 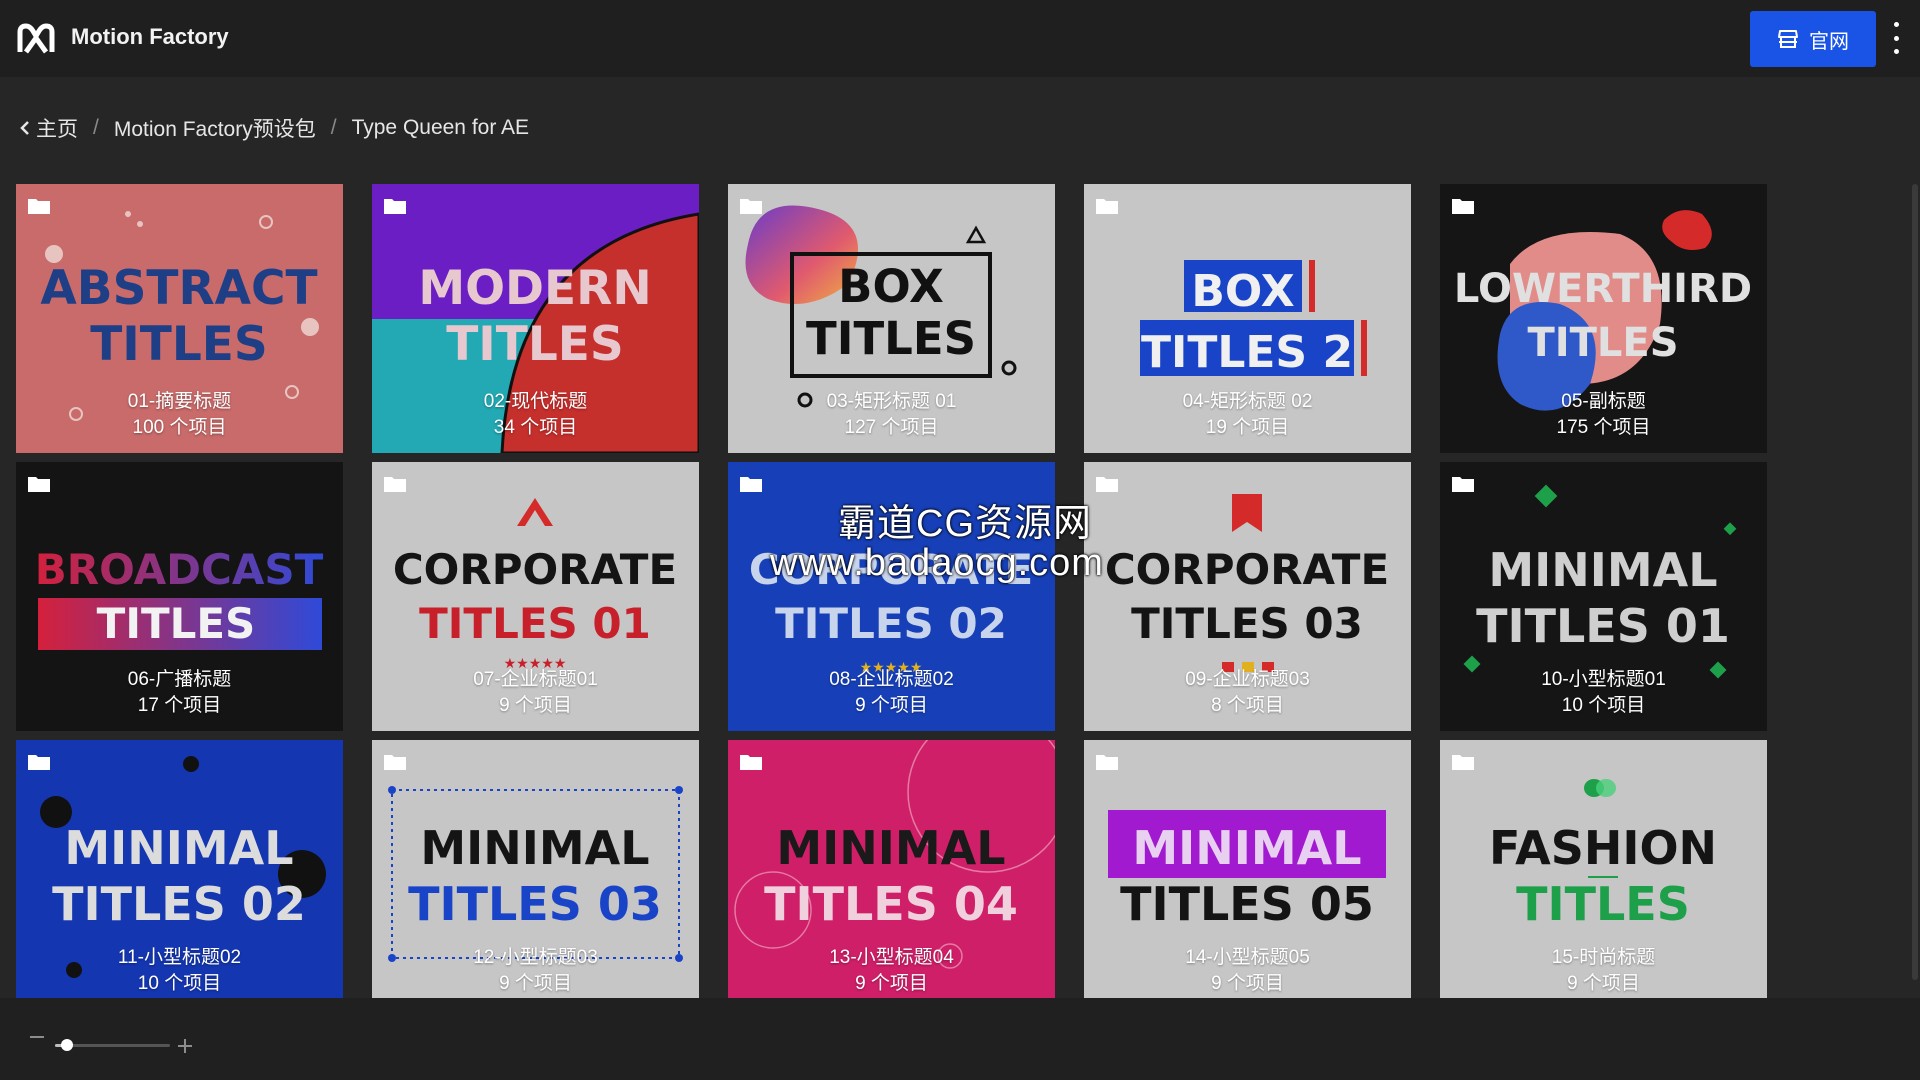 I want to click on folder-card: ABSTRACT TITLES 01-摘要标题 100 个项目, so click(x=179, y=318).